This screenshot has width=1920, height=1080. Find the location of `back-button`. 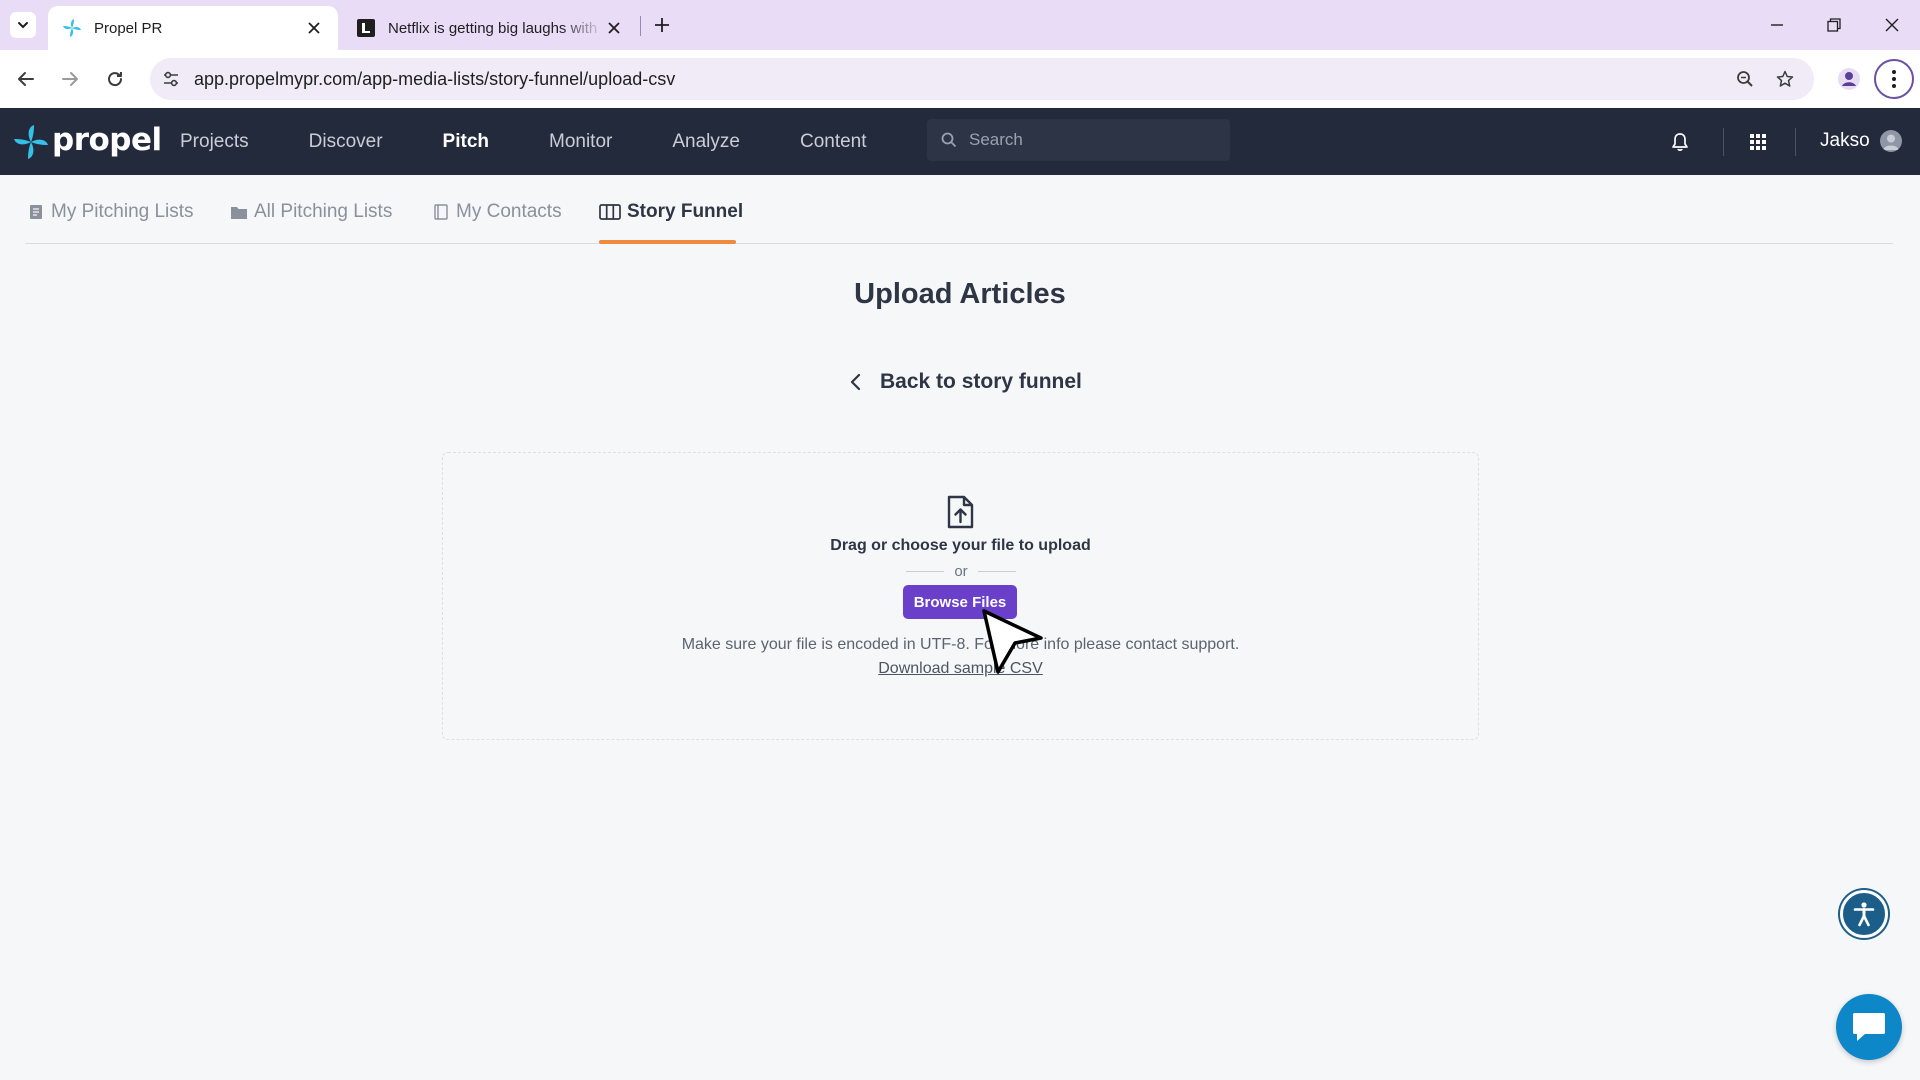

back-button is located at coordinates (26, 79).